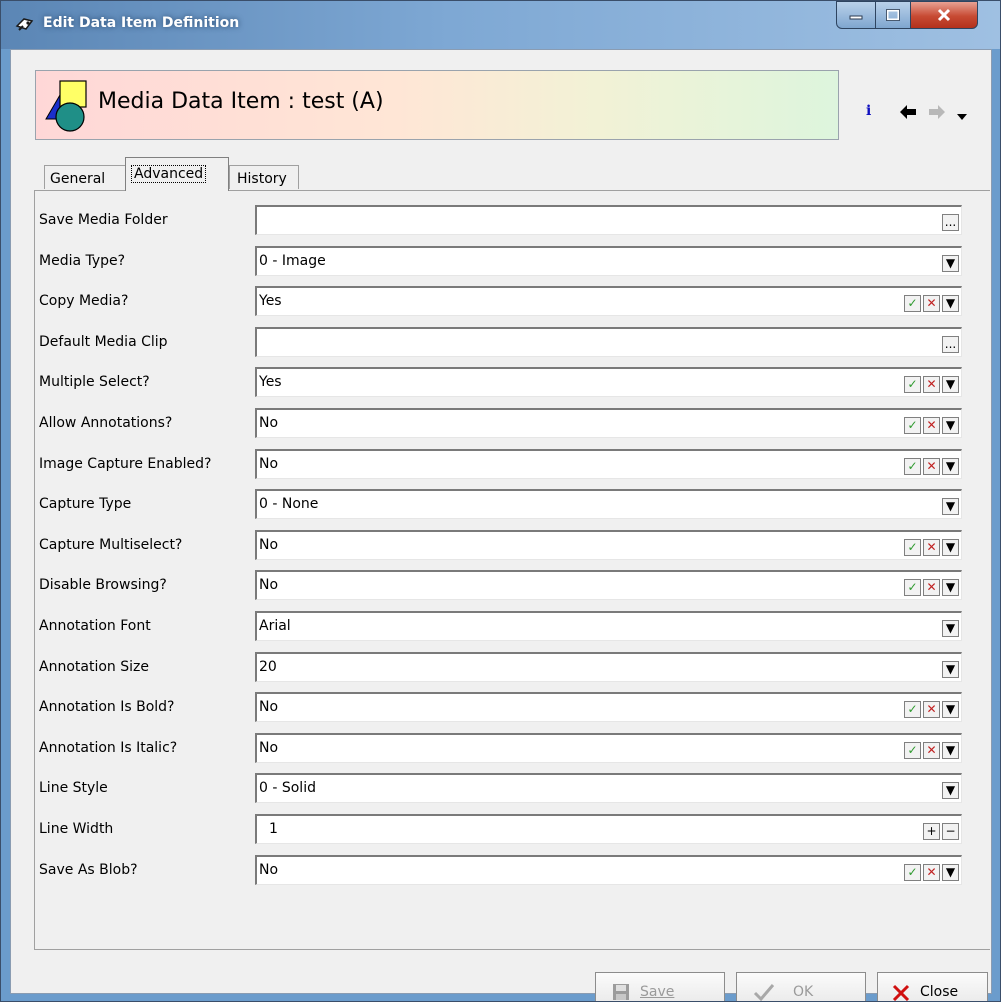 Image resolution: width=1001 pixels, height=1002 pixels. What do you see at coordinates (287, 788) in the screenshot?
I see `field-value: 0 - Solid` at bounding box center [287, 788].